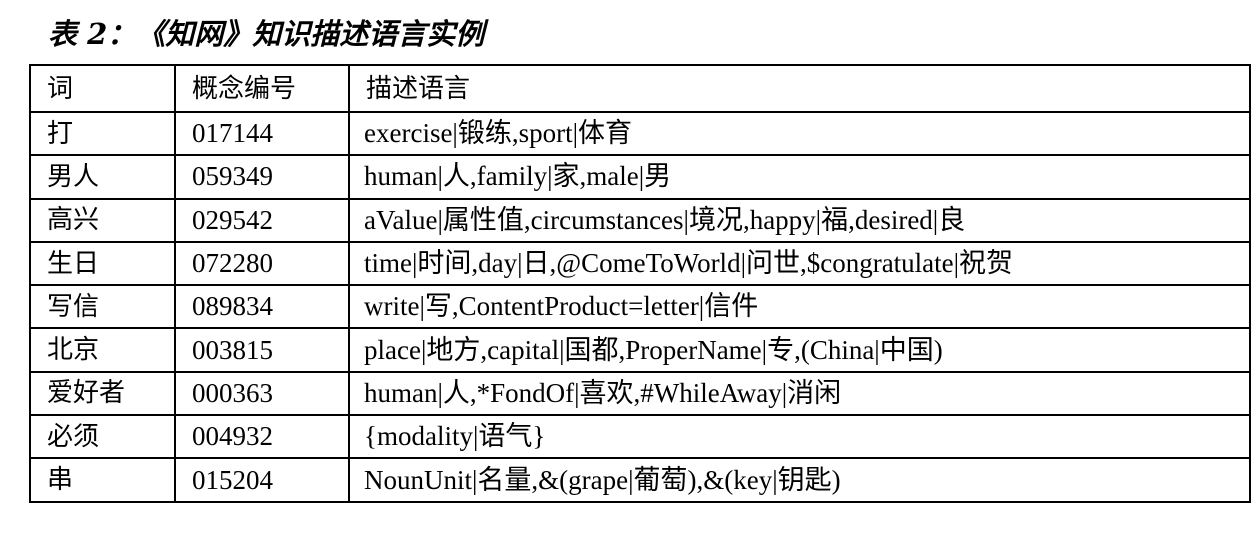  I want to click on cell-concept-id: 000363, so click(262, 393).